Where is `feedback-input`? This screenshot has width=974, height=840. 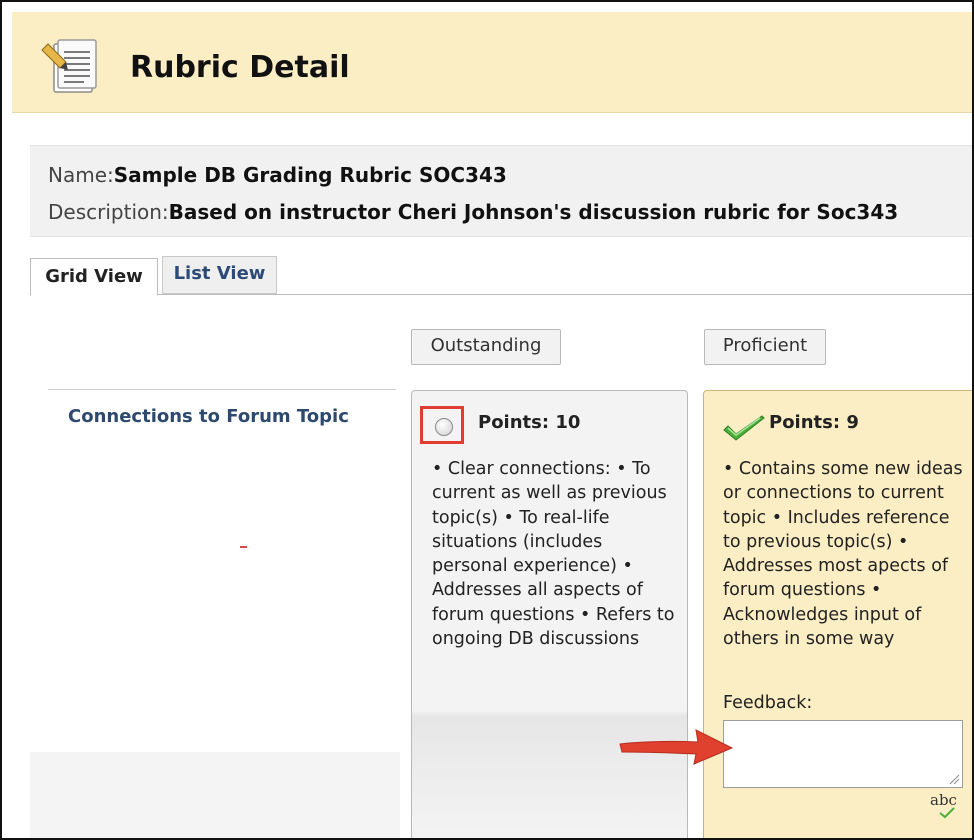
feedback-input is located at coordinates (843, 754).